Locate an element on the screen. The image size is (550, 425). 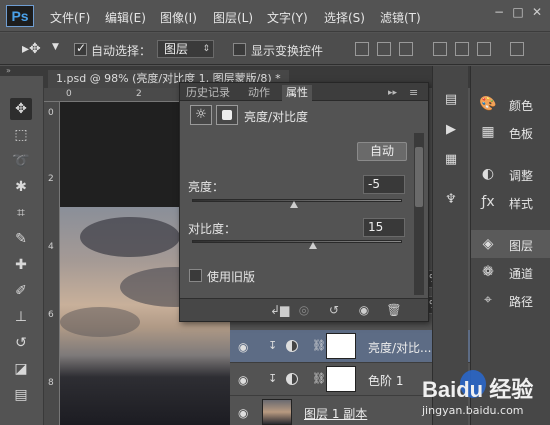
dock-item-swatches: ▦ 色板 is located at coordinates (510, 132).